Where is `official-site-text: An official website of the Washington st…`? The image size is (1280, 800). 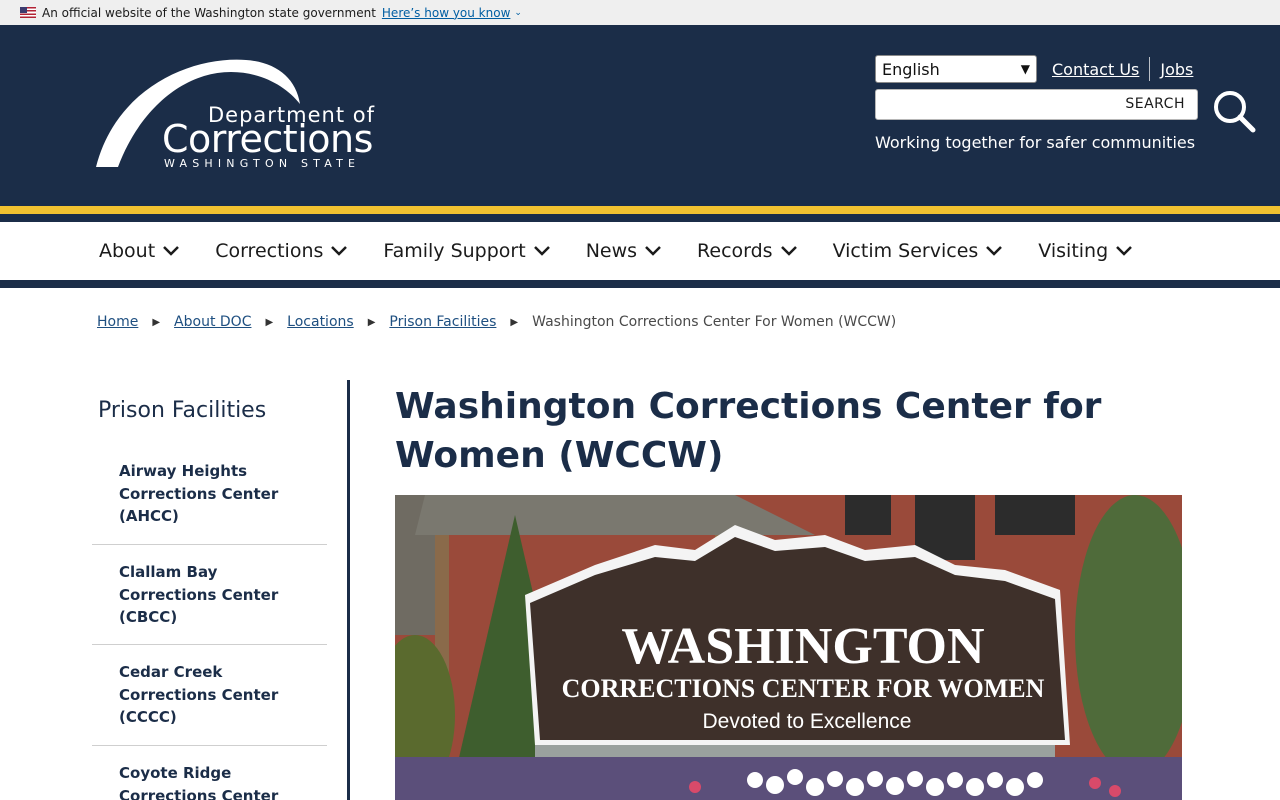
official-site-text: An official website of the Washington st… is located at coordinates (209, 12).